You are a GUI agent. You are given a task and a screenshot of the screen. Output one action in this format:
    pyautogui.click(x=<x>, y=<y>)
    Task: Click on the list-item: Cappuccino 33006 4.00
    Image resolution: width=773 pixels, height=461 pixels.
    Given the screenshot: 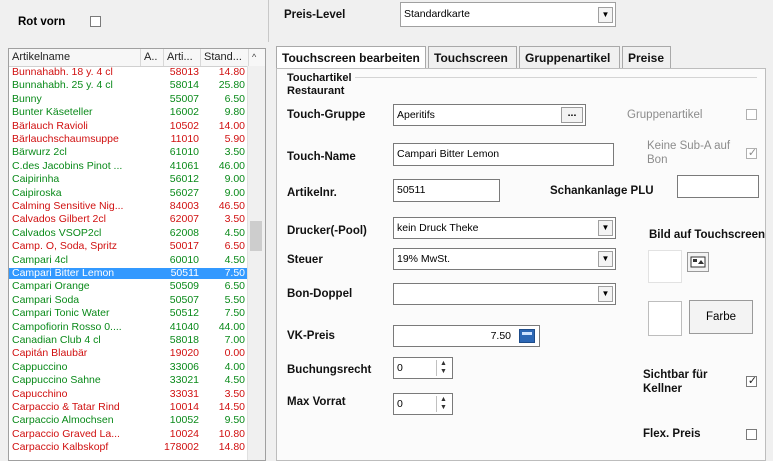 What is the action you would take?
    pyautogui.click(x=129, y=366)
    